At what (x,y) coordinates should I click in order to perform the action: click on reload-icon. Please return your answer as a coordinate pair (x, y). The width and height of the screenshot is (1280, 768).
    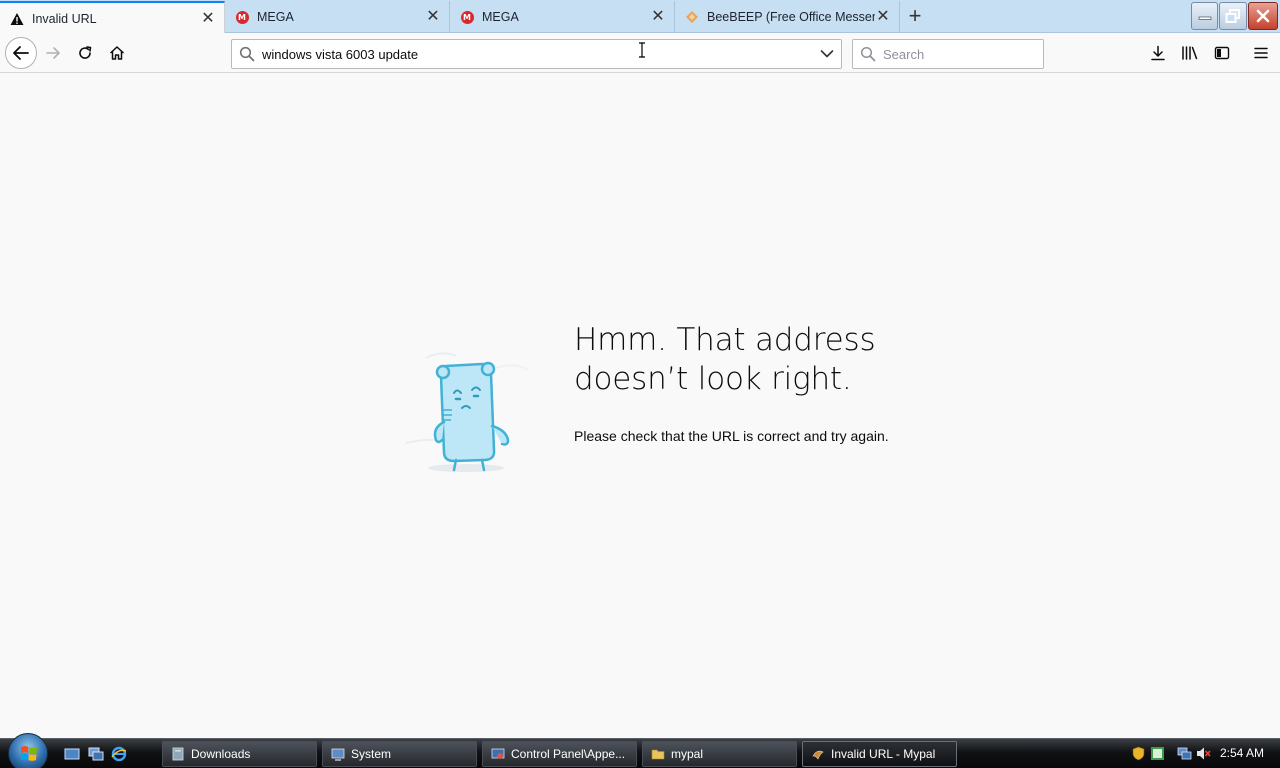
    Looking at the image, I should click on (85, 52).